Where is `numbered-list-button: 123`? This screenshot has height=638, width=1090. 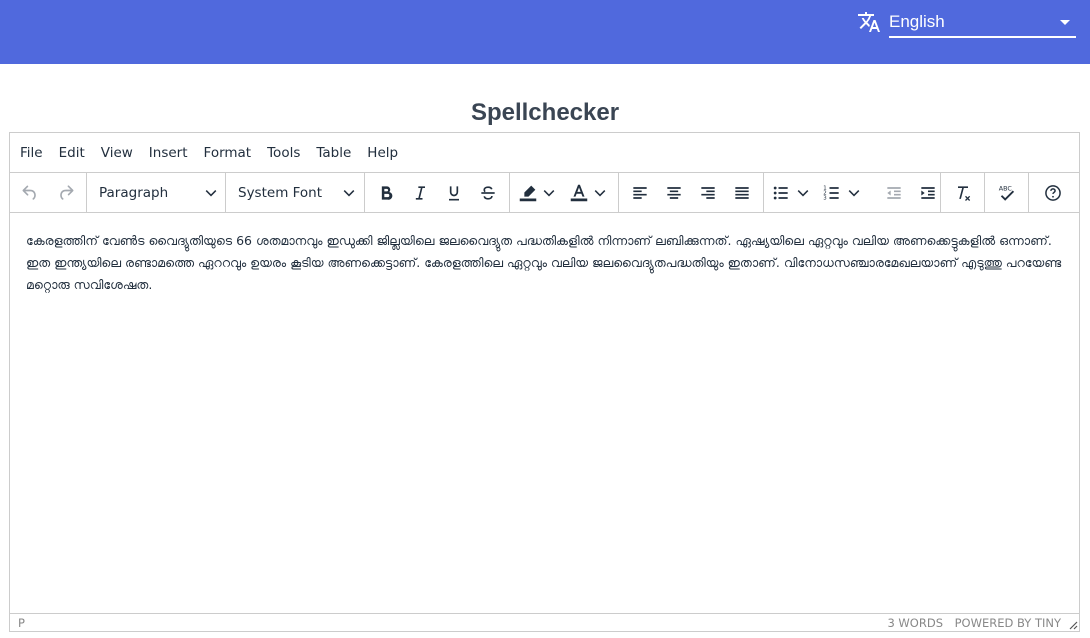 numbered-list-button: 123 is located at coordinates (845, 193).